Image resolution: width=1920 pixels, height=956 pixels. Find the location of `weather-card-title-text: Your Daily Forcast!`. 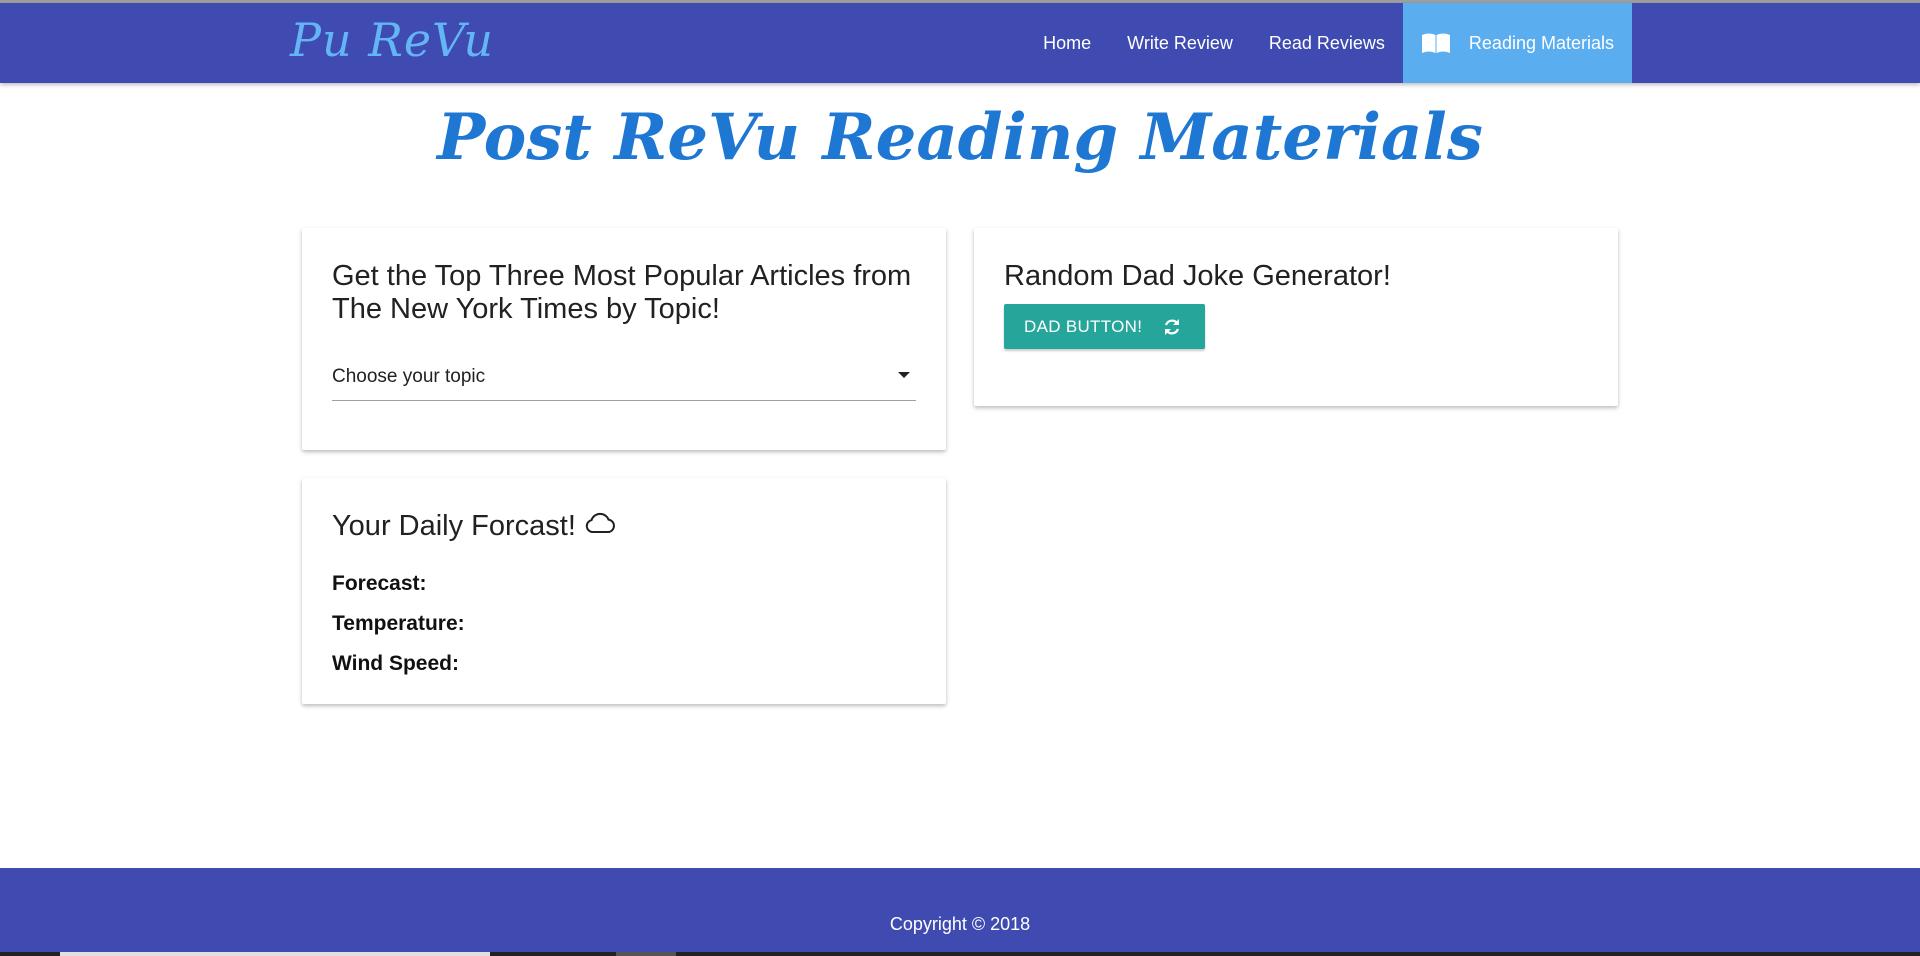

weather-card-title-text: Your Daily Forcast! is located at coordinates (454, 526).